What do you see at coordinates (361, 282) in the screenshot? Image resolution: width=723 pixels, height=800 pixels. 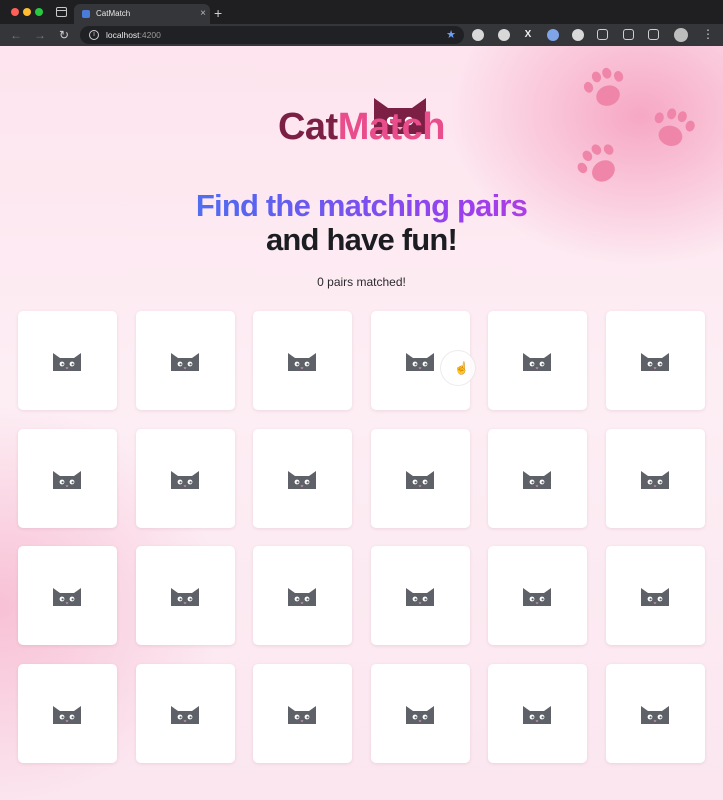 I see `pairs-matched-status: 0 pairs matched!` at bounding box center [361, 282].